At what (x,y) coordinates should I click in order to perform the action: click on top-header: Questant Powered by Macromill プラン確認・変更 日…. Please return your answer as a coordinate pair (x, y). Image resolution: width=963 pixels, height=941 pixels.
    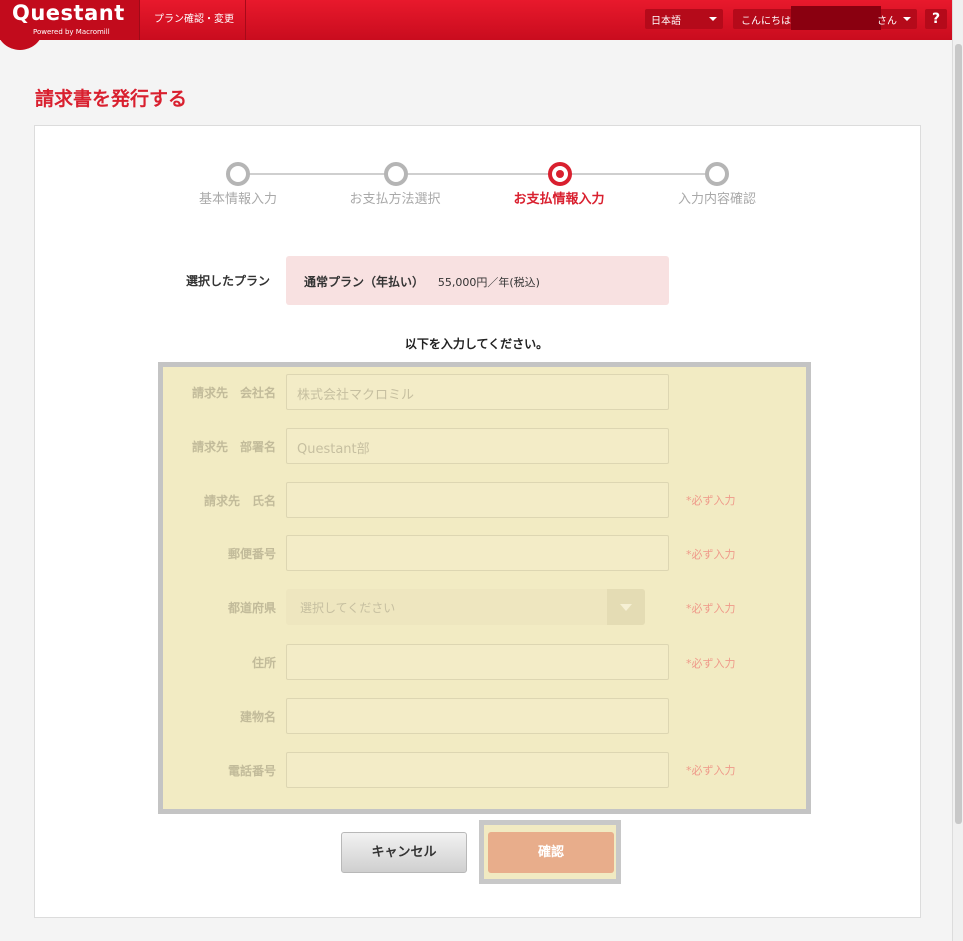
    Looking at the image, I should click on (476, 25).